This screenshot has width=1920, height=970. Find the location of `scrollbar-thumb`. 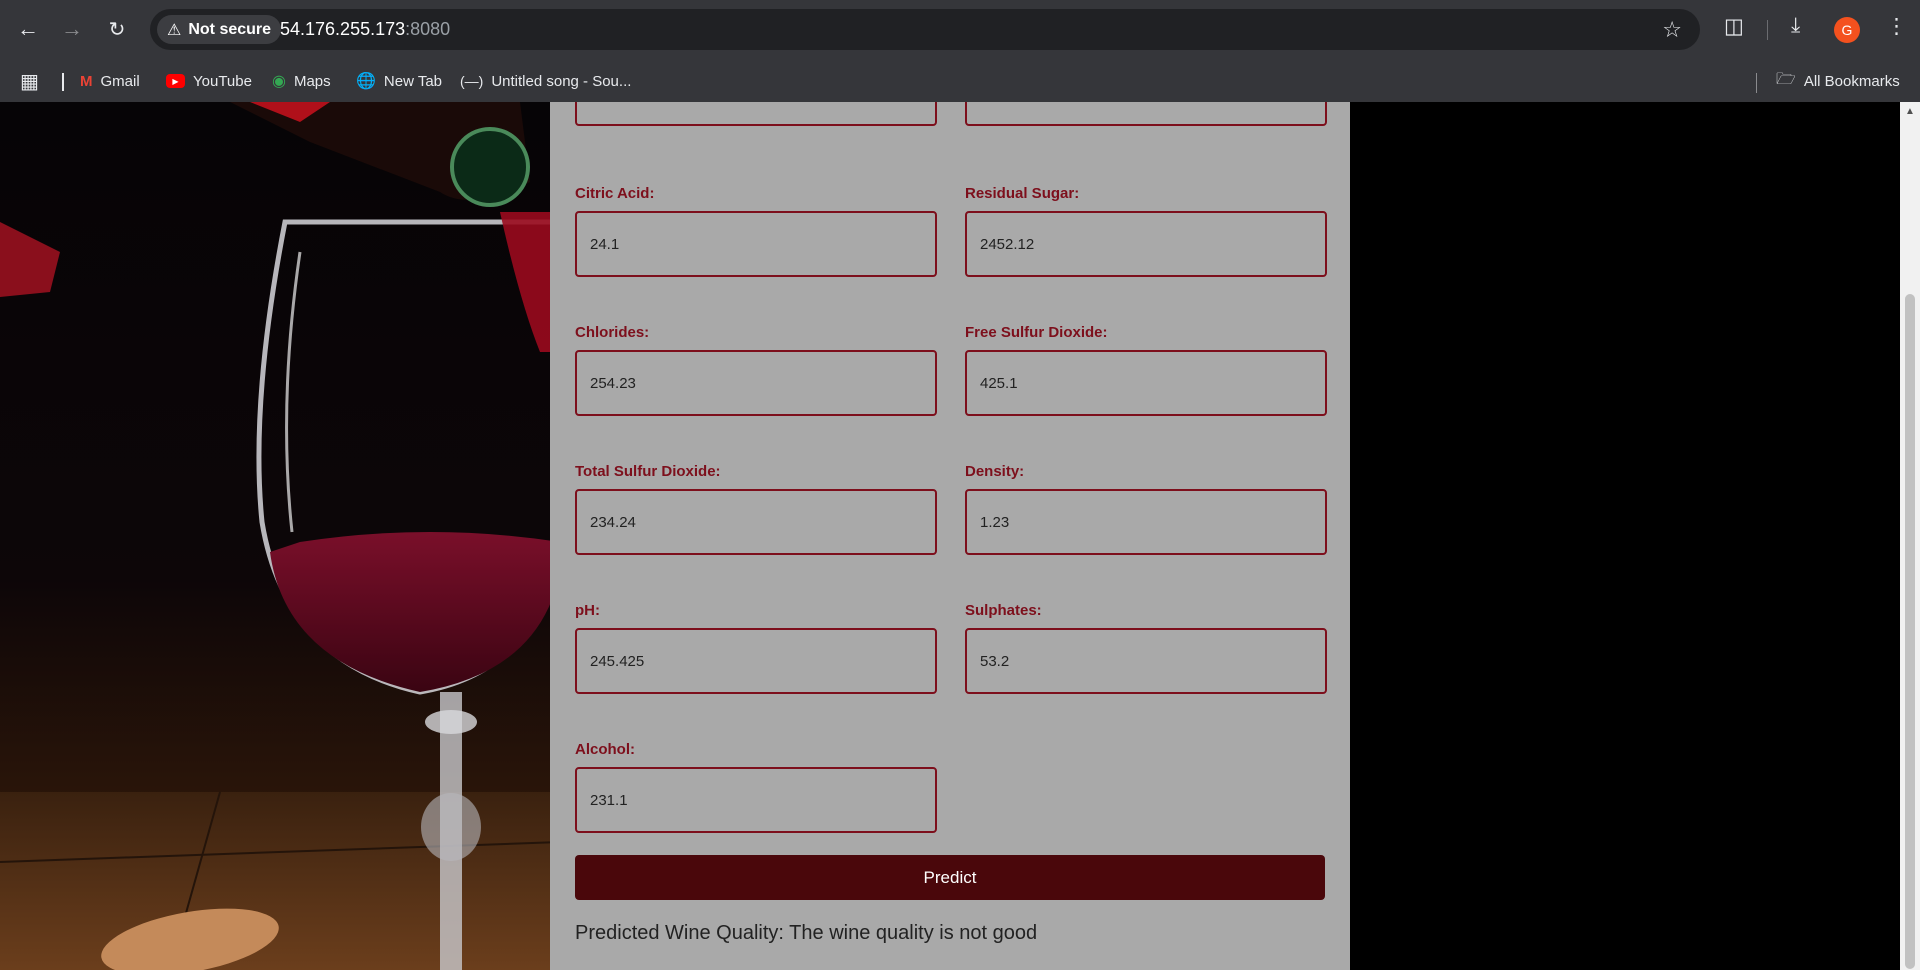

scrollbar-thumb is located at coordinates (1910, 631).